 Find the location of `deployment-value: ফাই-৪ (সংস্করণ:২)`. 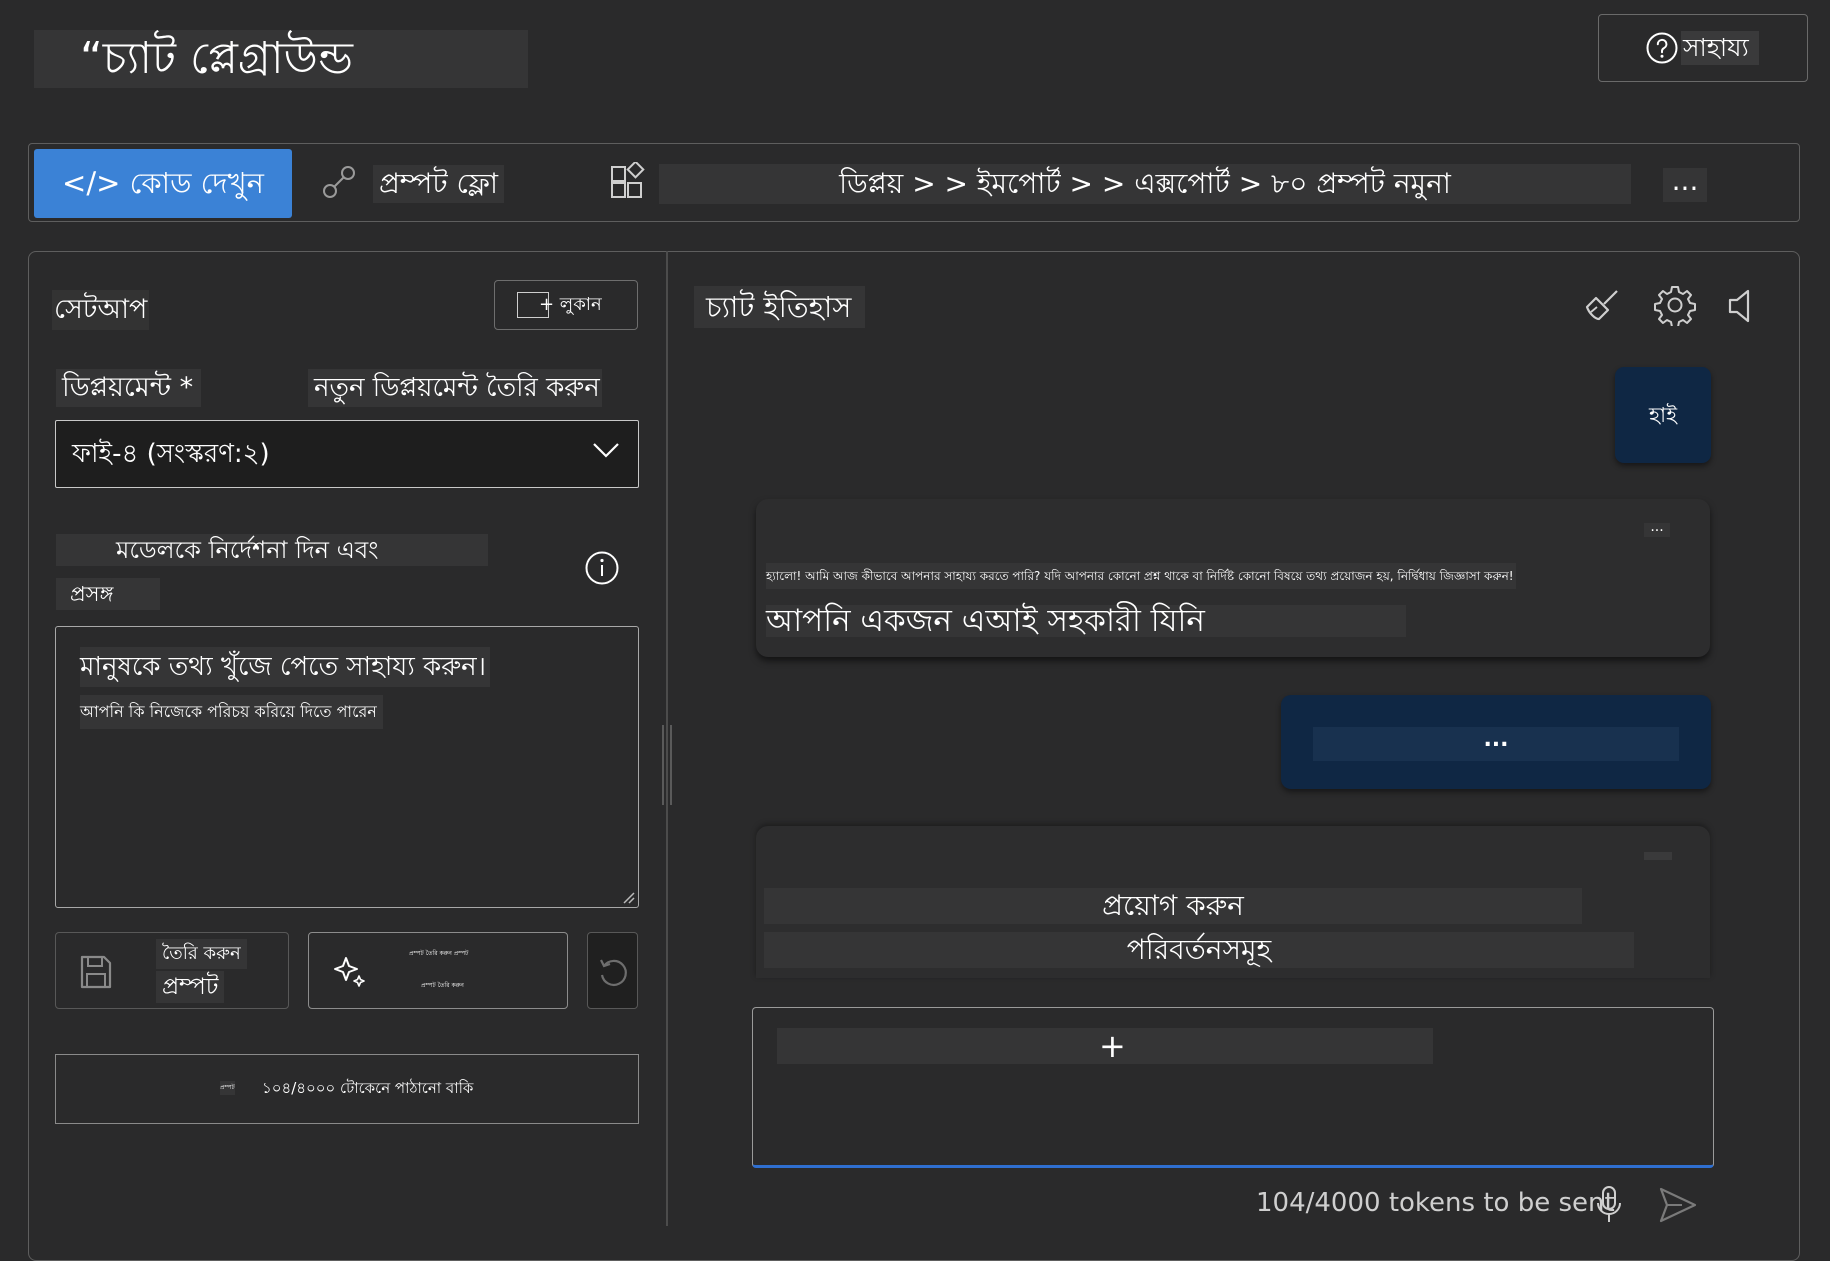

deployment-value: ফাই-৪ (সংস্করণ:২) is located at coordinates (171, 454).